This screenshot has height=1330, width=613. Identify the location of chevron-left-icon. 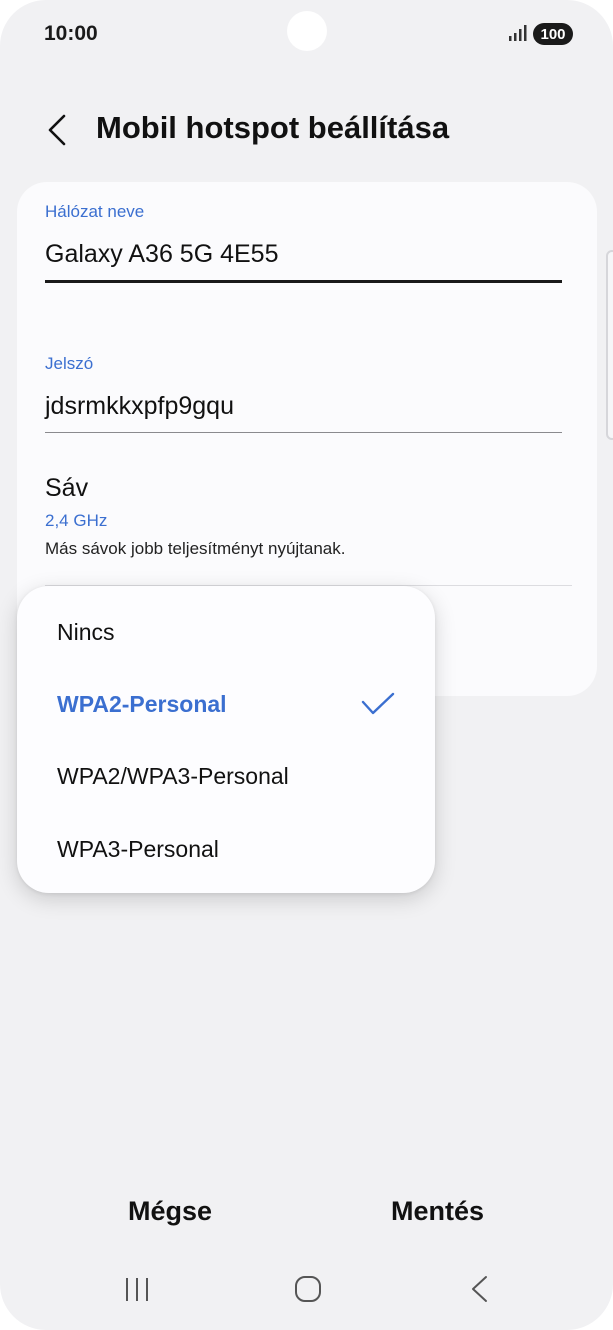
(57, 130).